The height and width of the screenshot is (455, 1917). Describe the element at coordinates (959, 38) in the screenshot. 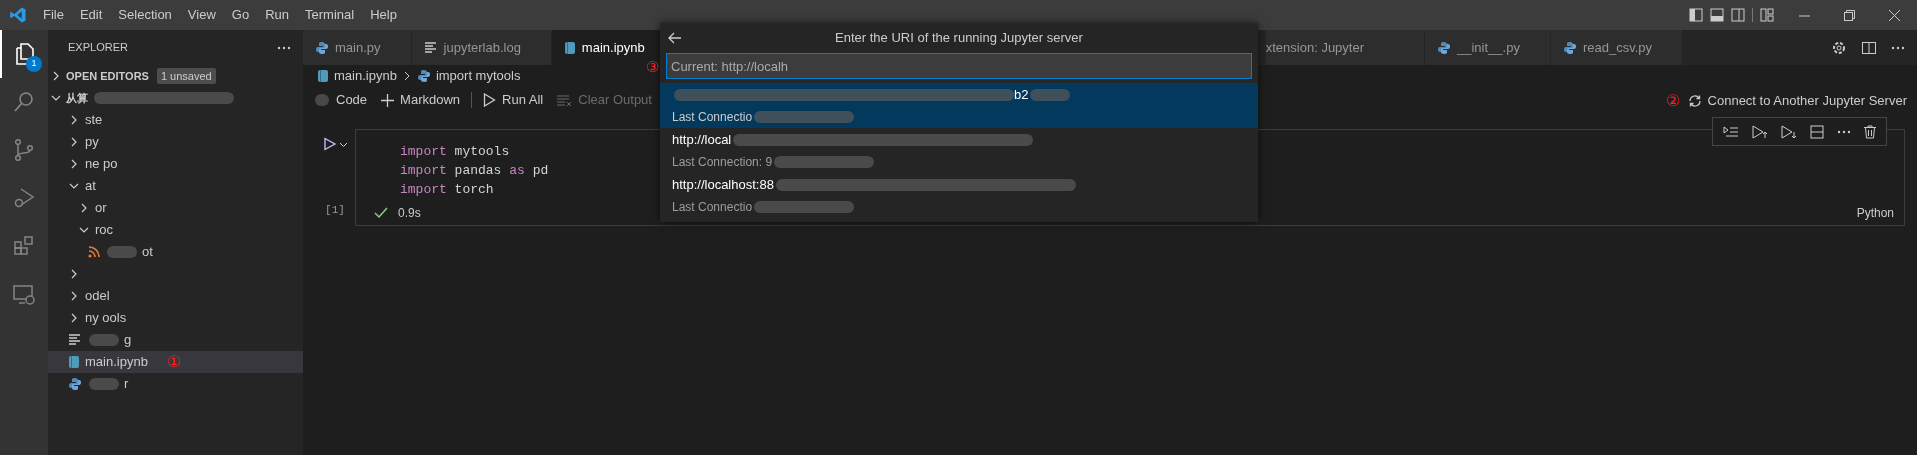

I see `quick-pick-title: Enter the URI of the running Jupyter server` at that location.